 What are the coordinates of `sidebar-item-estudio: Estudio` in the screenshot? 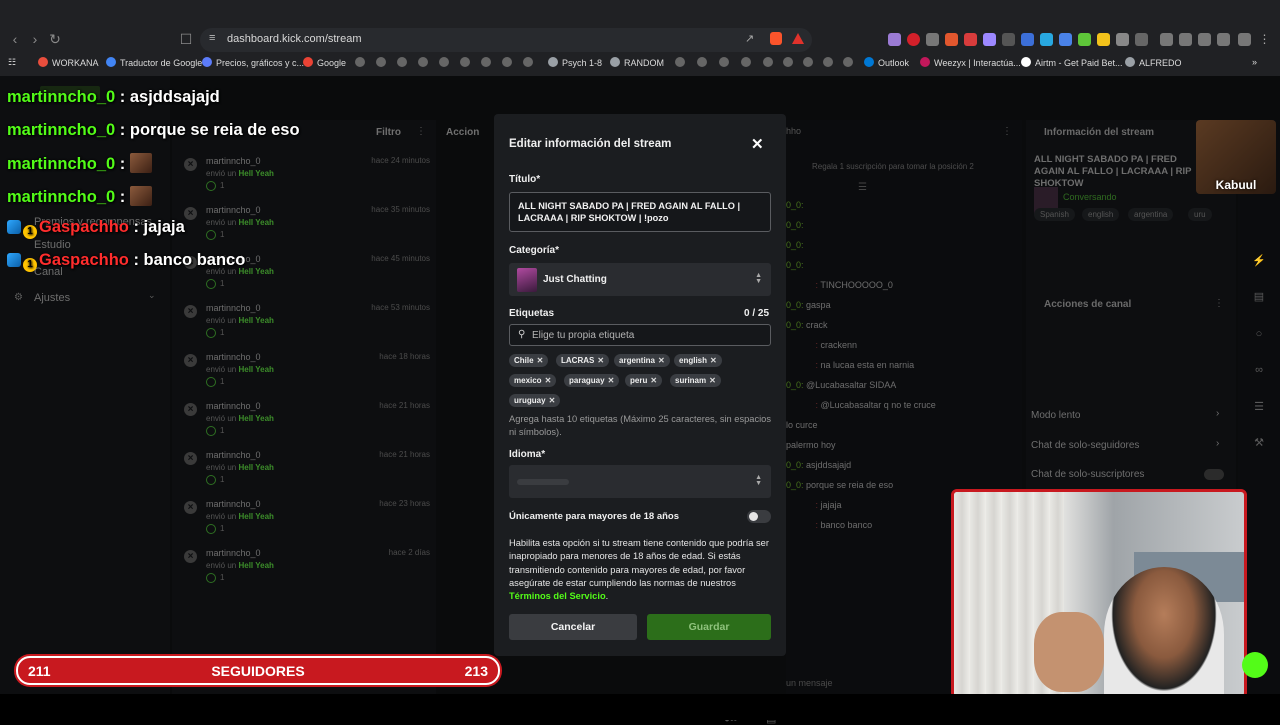 It's located at (52, 245).